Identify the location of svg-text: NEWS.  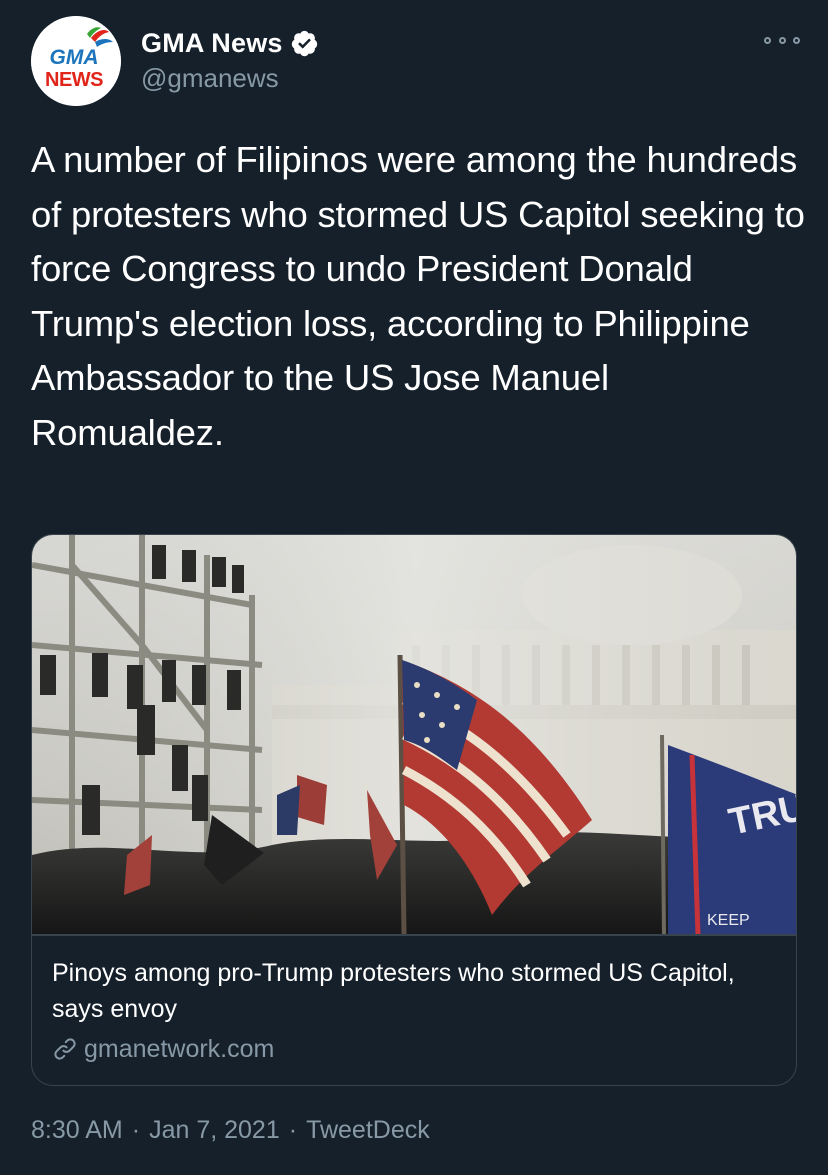
(74, 80).